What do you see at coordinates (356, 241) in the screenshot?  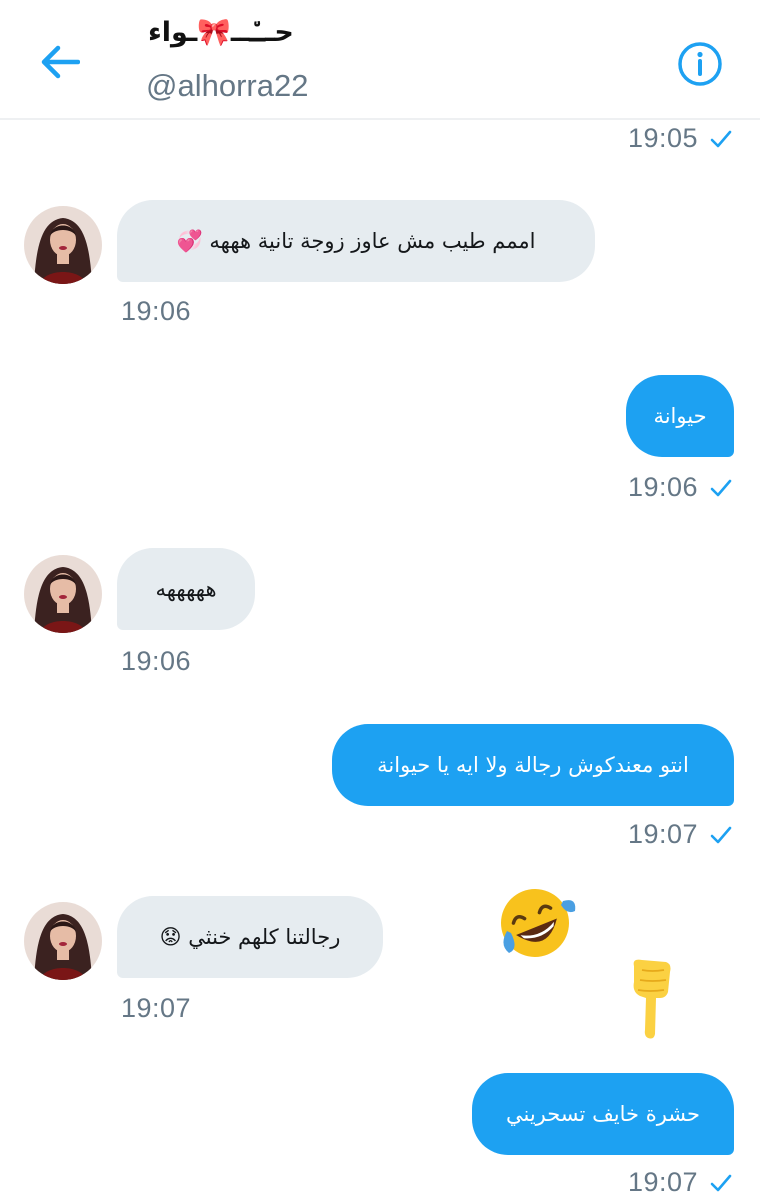 I see `message-bubble-incoming: اممم طيب مش عاوز زوجة تانية هههه 💞` at bounding box center [356, 241].